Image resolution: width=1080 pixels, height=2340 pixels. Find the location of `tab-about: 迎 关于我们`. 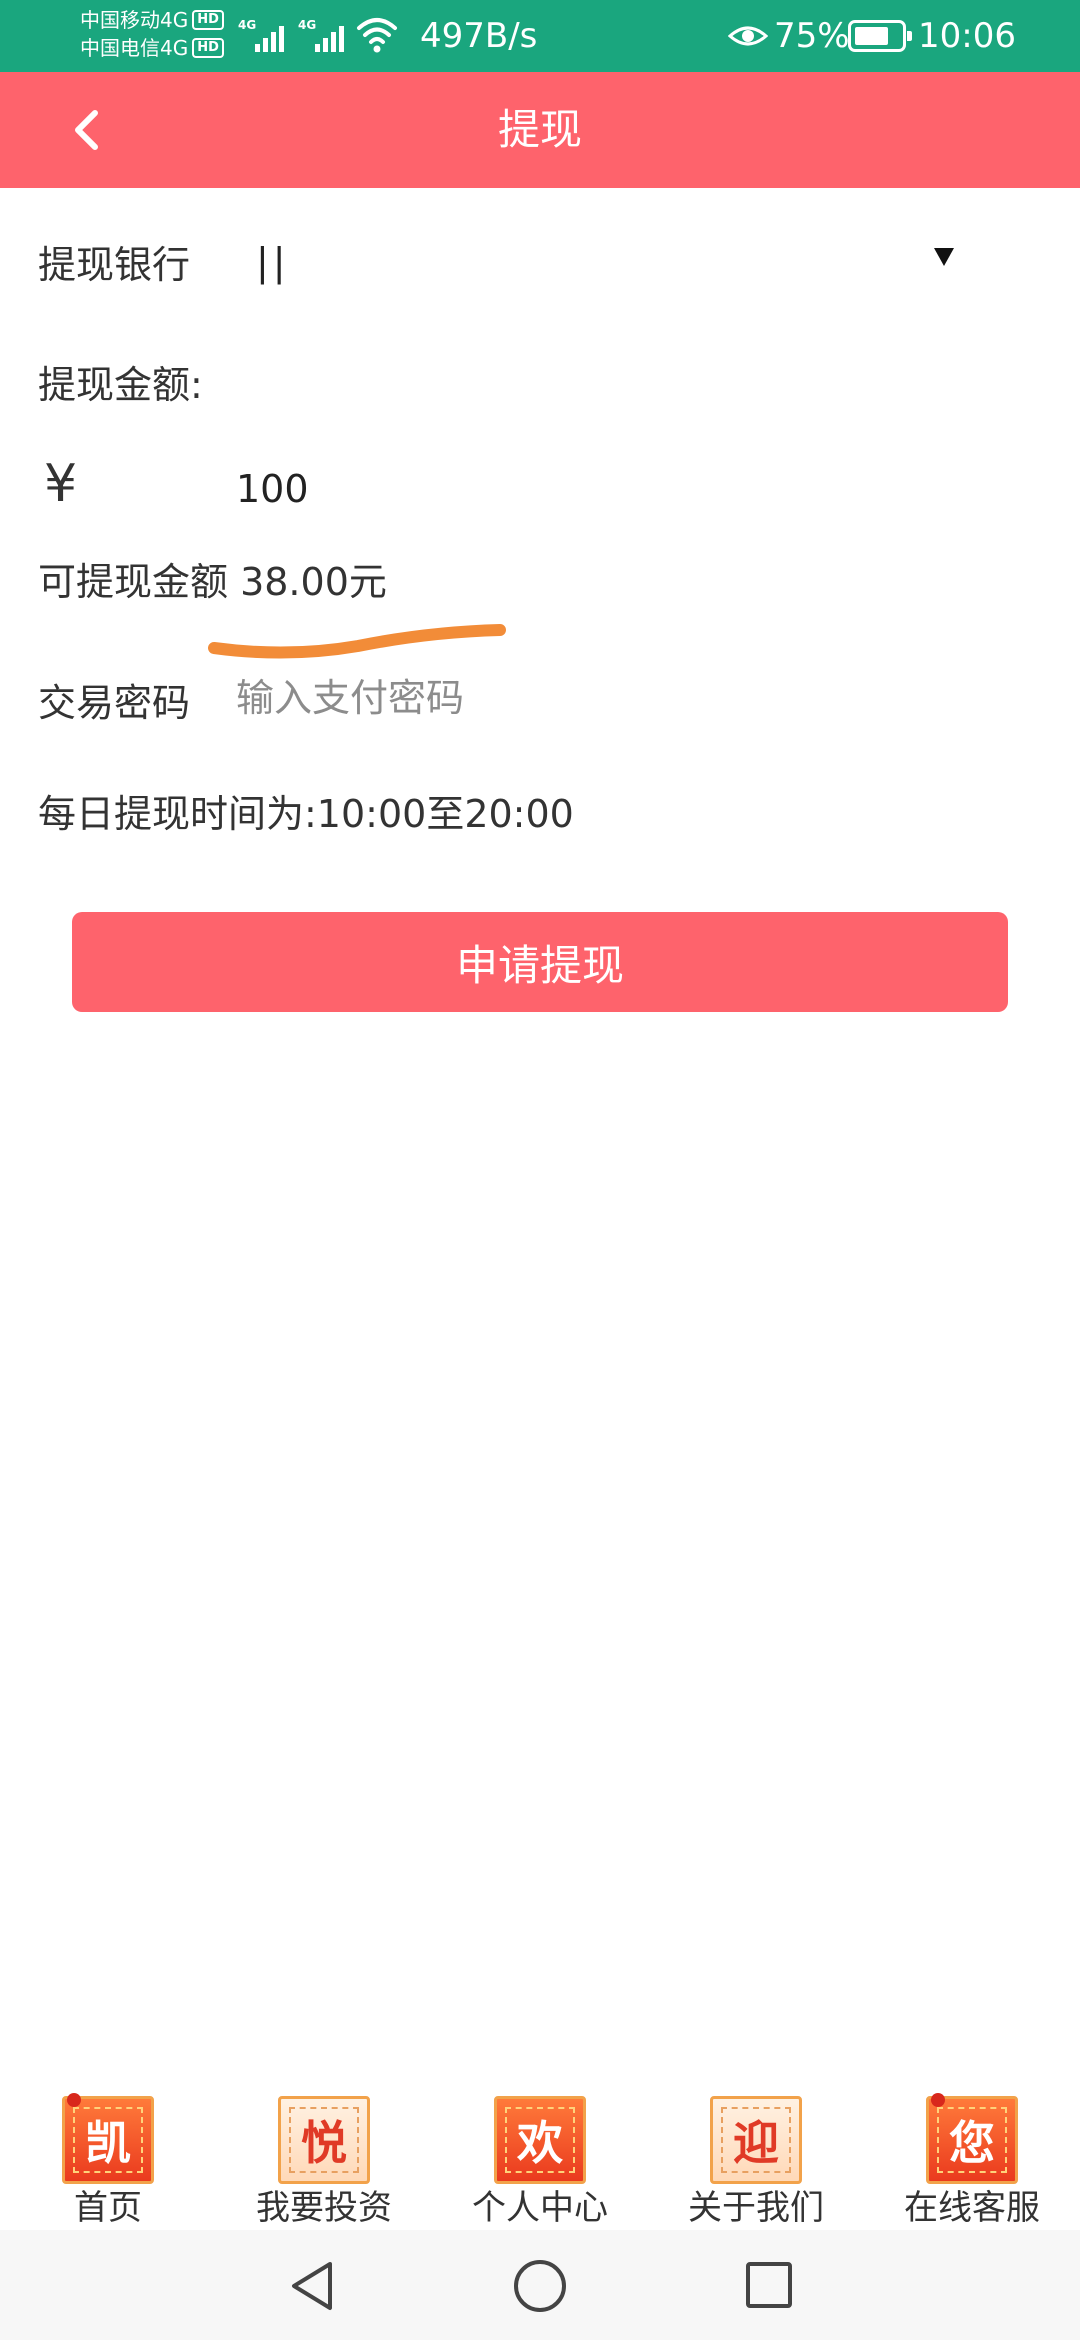

tab-about: 迎 关于我们 is located at coordinates (756, 2160).